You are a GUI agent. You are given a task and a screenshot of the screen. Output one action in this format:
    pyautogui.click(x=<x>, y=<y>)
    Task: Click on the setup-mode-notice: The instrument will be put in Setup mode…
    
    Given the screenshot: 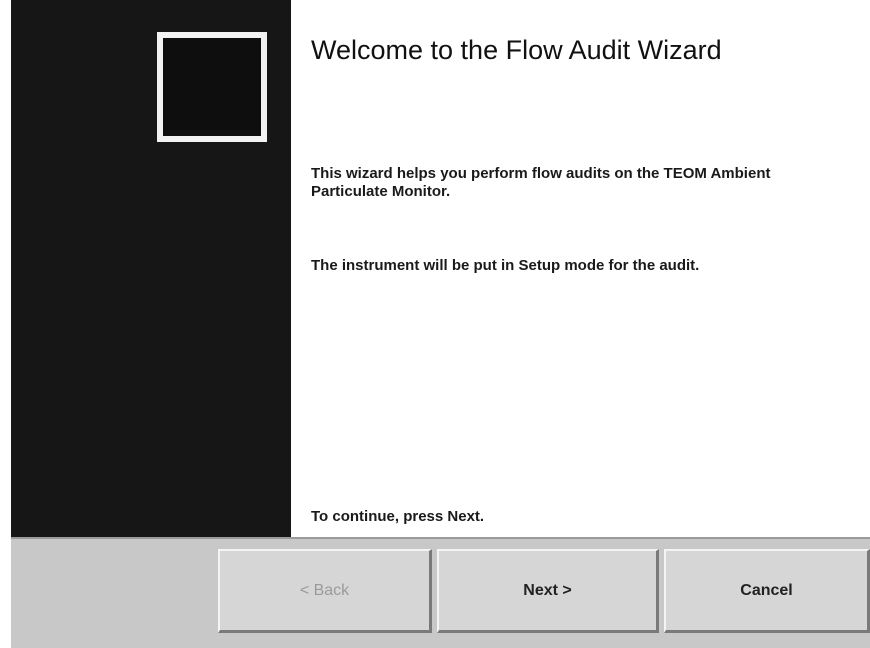 What is the action you would take?
    pyautogui.click(x=505, y=265)
    